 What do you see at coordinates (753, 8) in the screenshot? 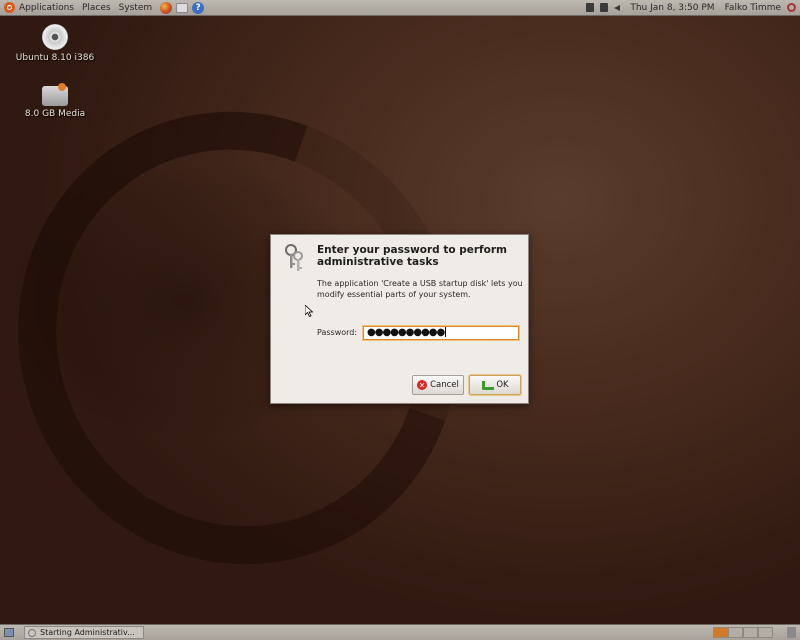
I see `user-switcher: Falko Timme` at bounding box center [753, 8].